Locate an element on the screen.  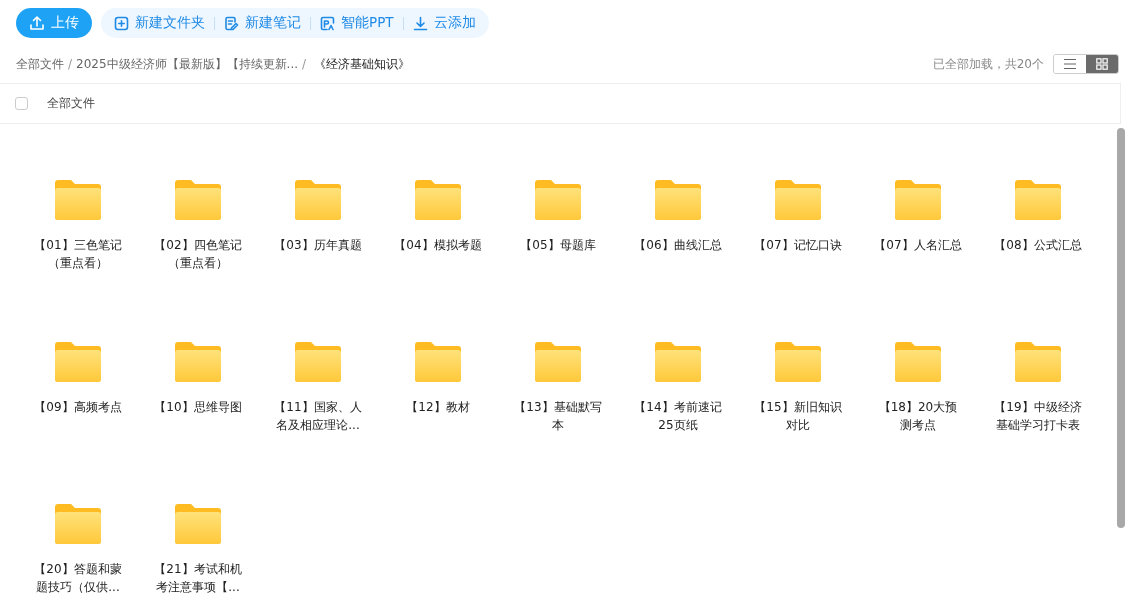
grid-view-button is located at coordinates (1102, 64).